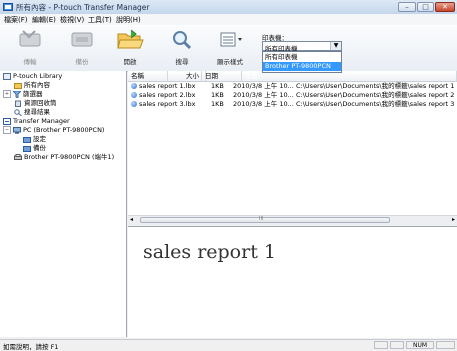 The image size is (457, 351). Describe the element at coordinates (27, 139) in the screenshot. I see `settings-folder-icon` at that location.